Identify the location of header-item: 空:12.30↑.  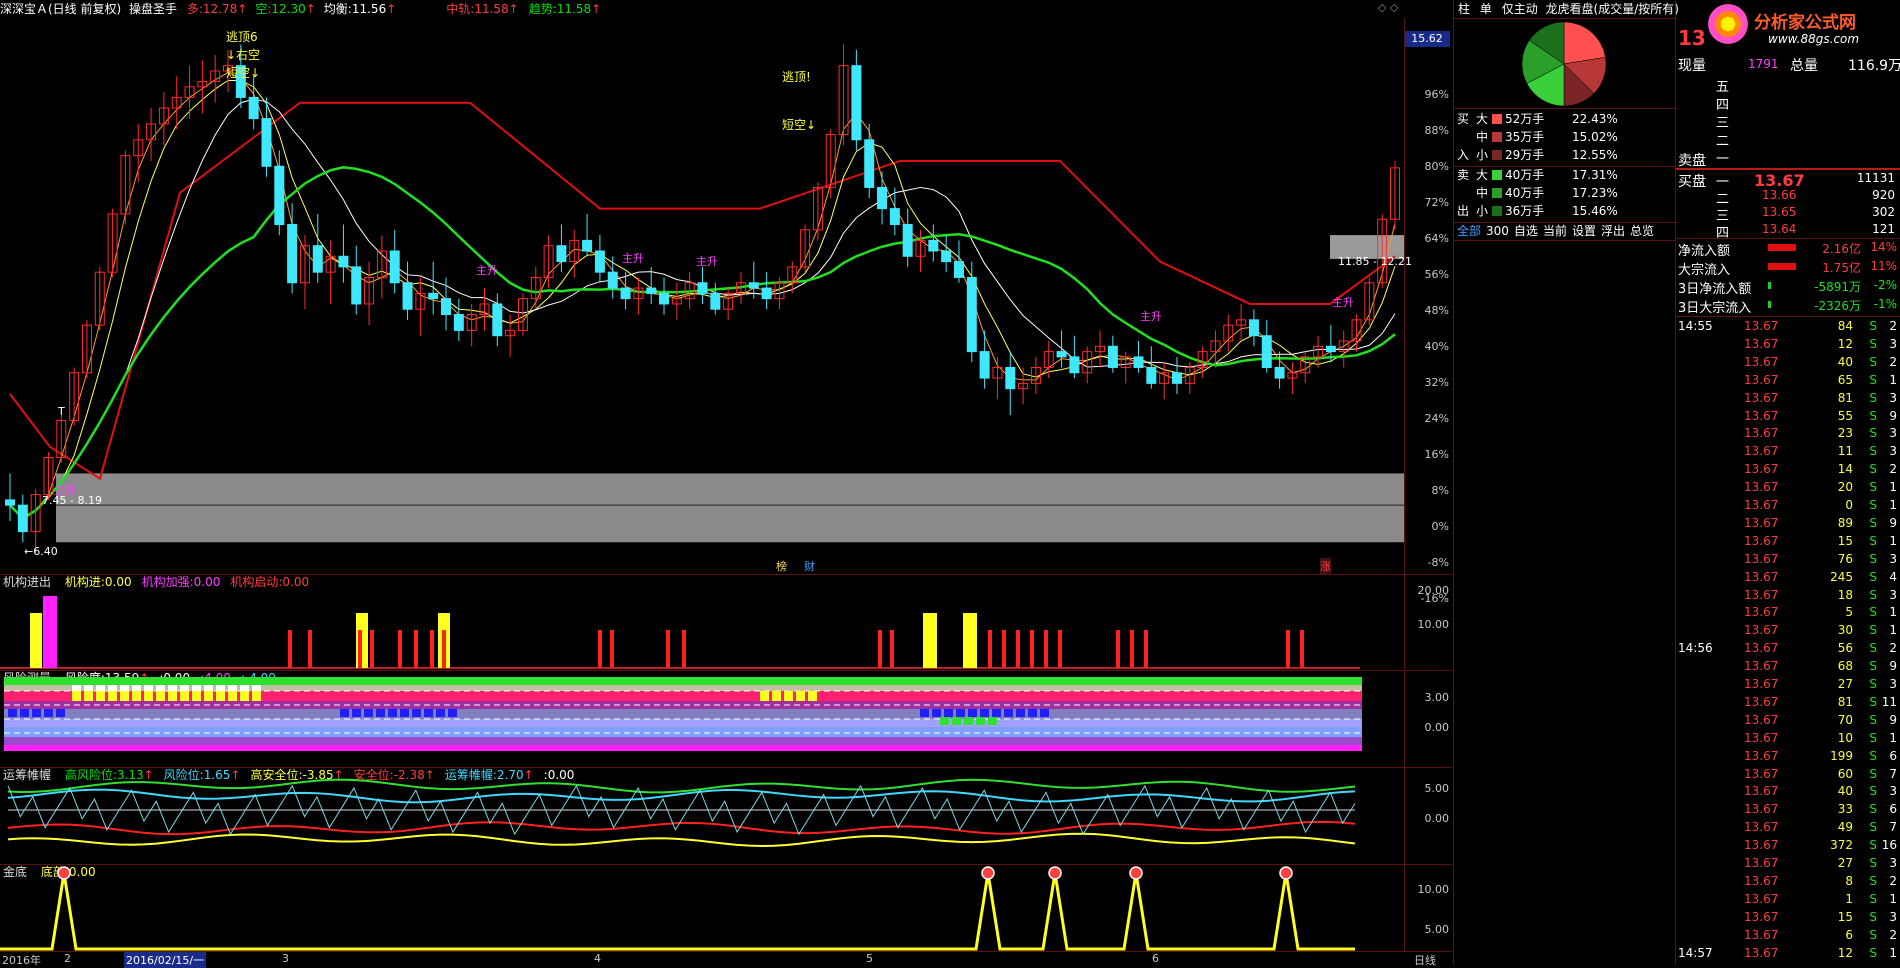
(285, 9).